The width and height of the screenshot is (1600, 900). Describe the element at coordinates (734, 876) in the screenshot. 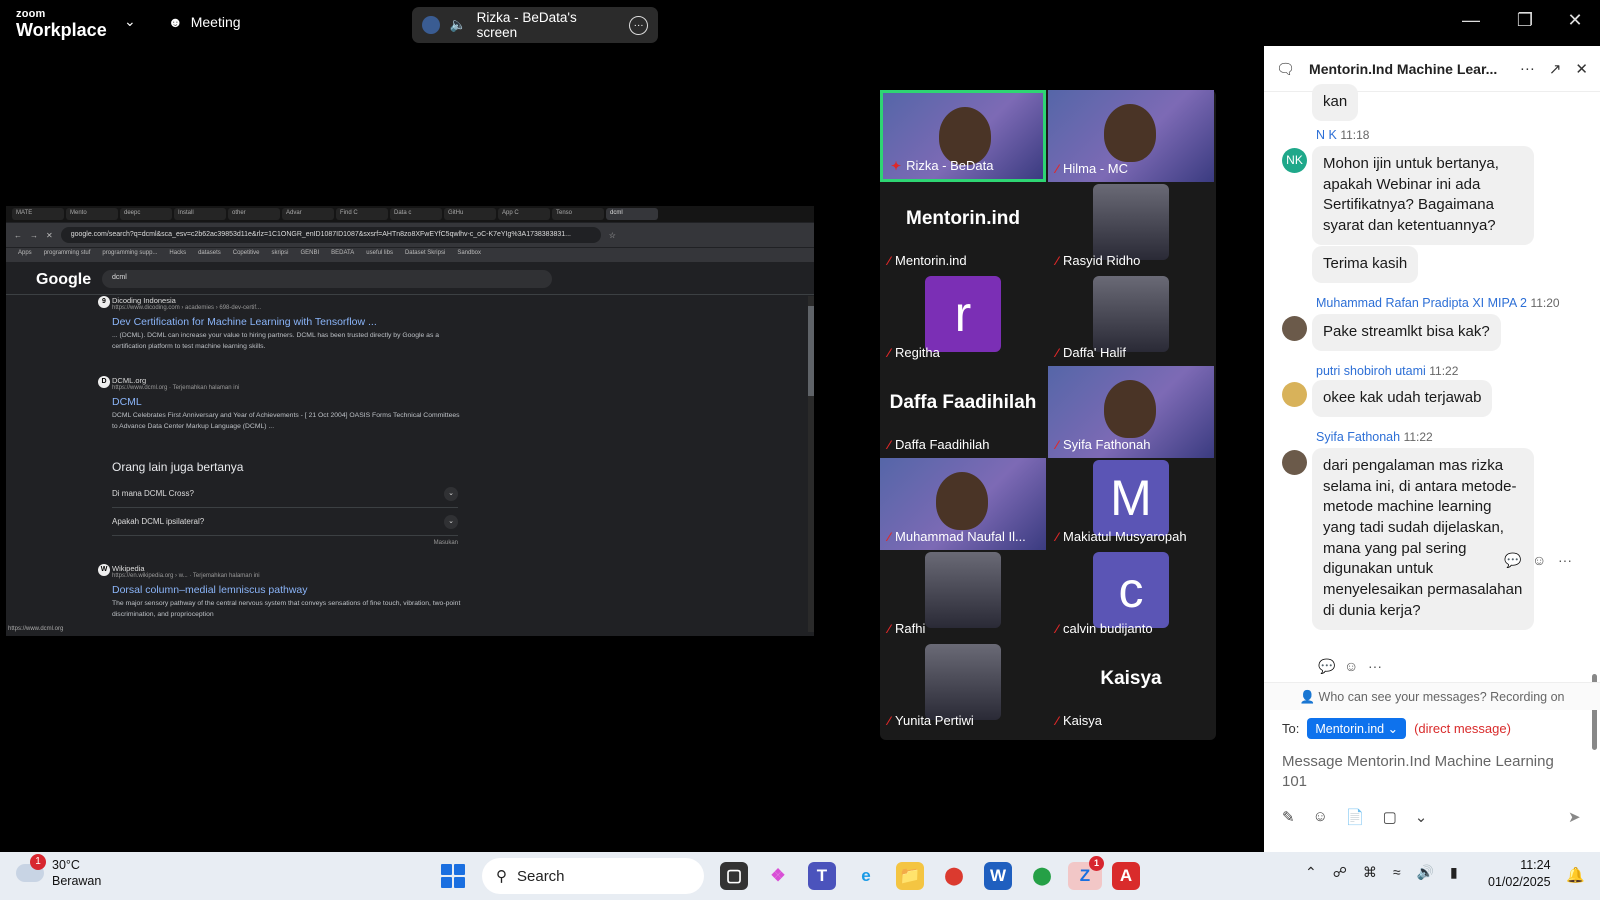

I see `task-view-icon: ▢` at that location.